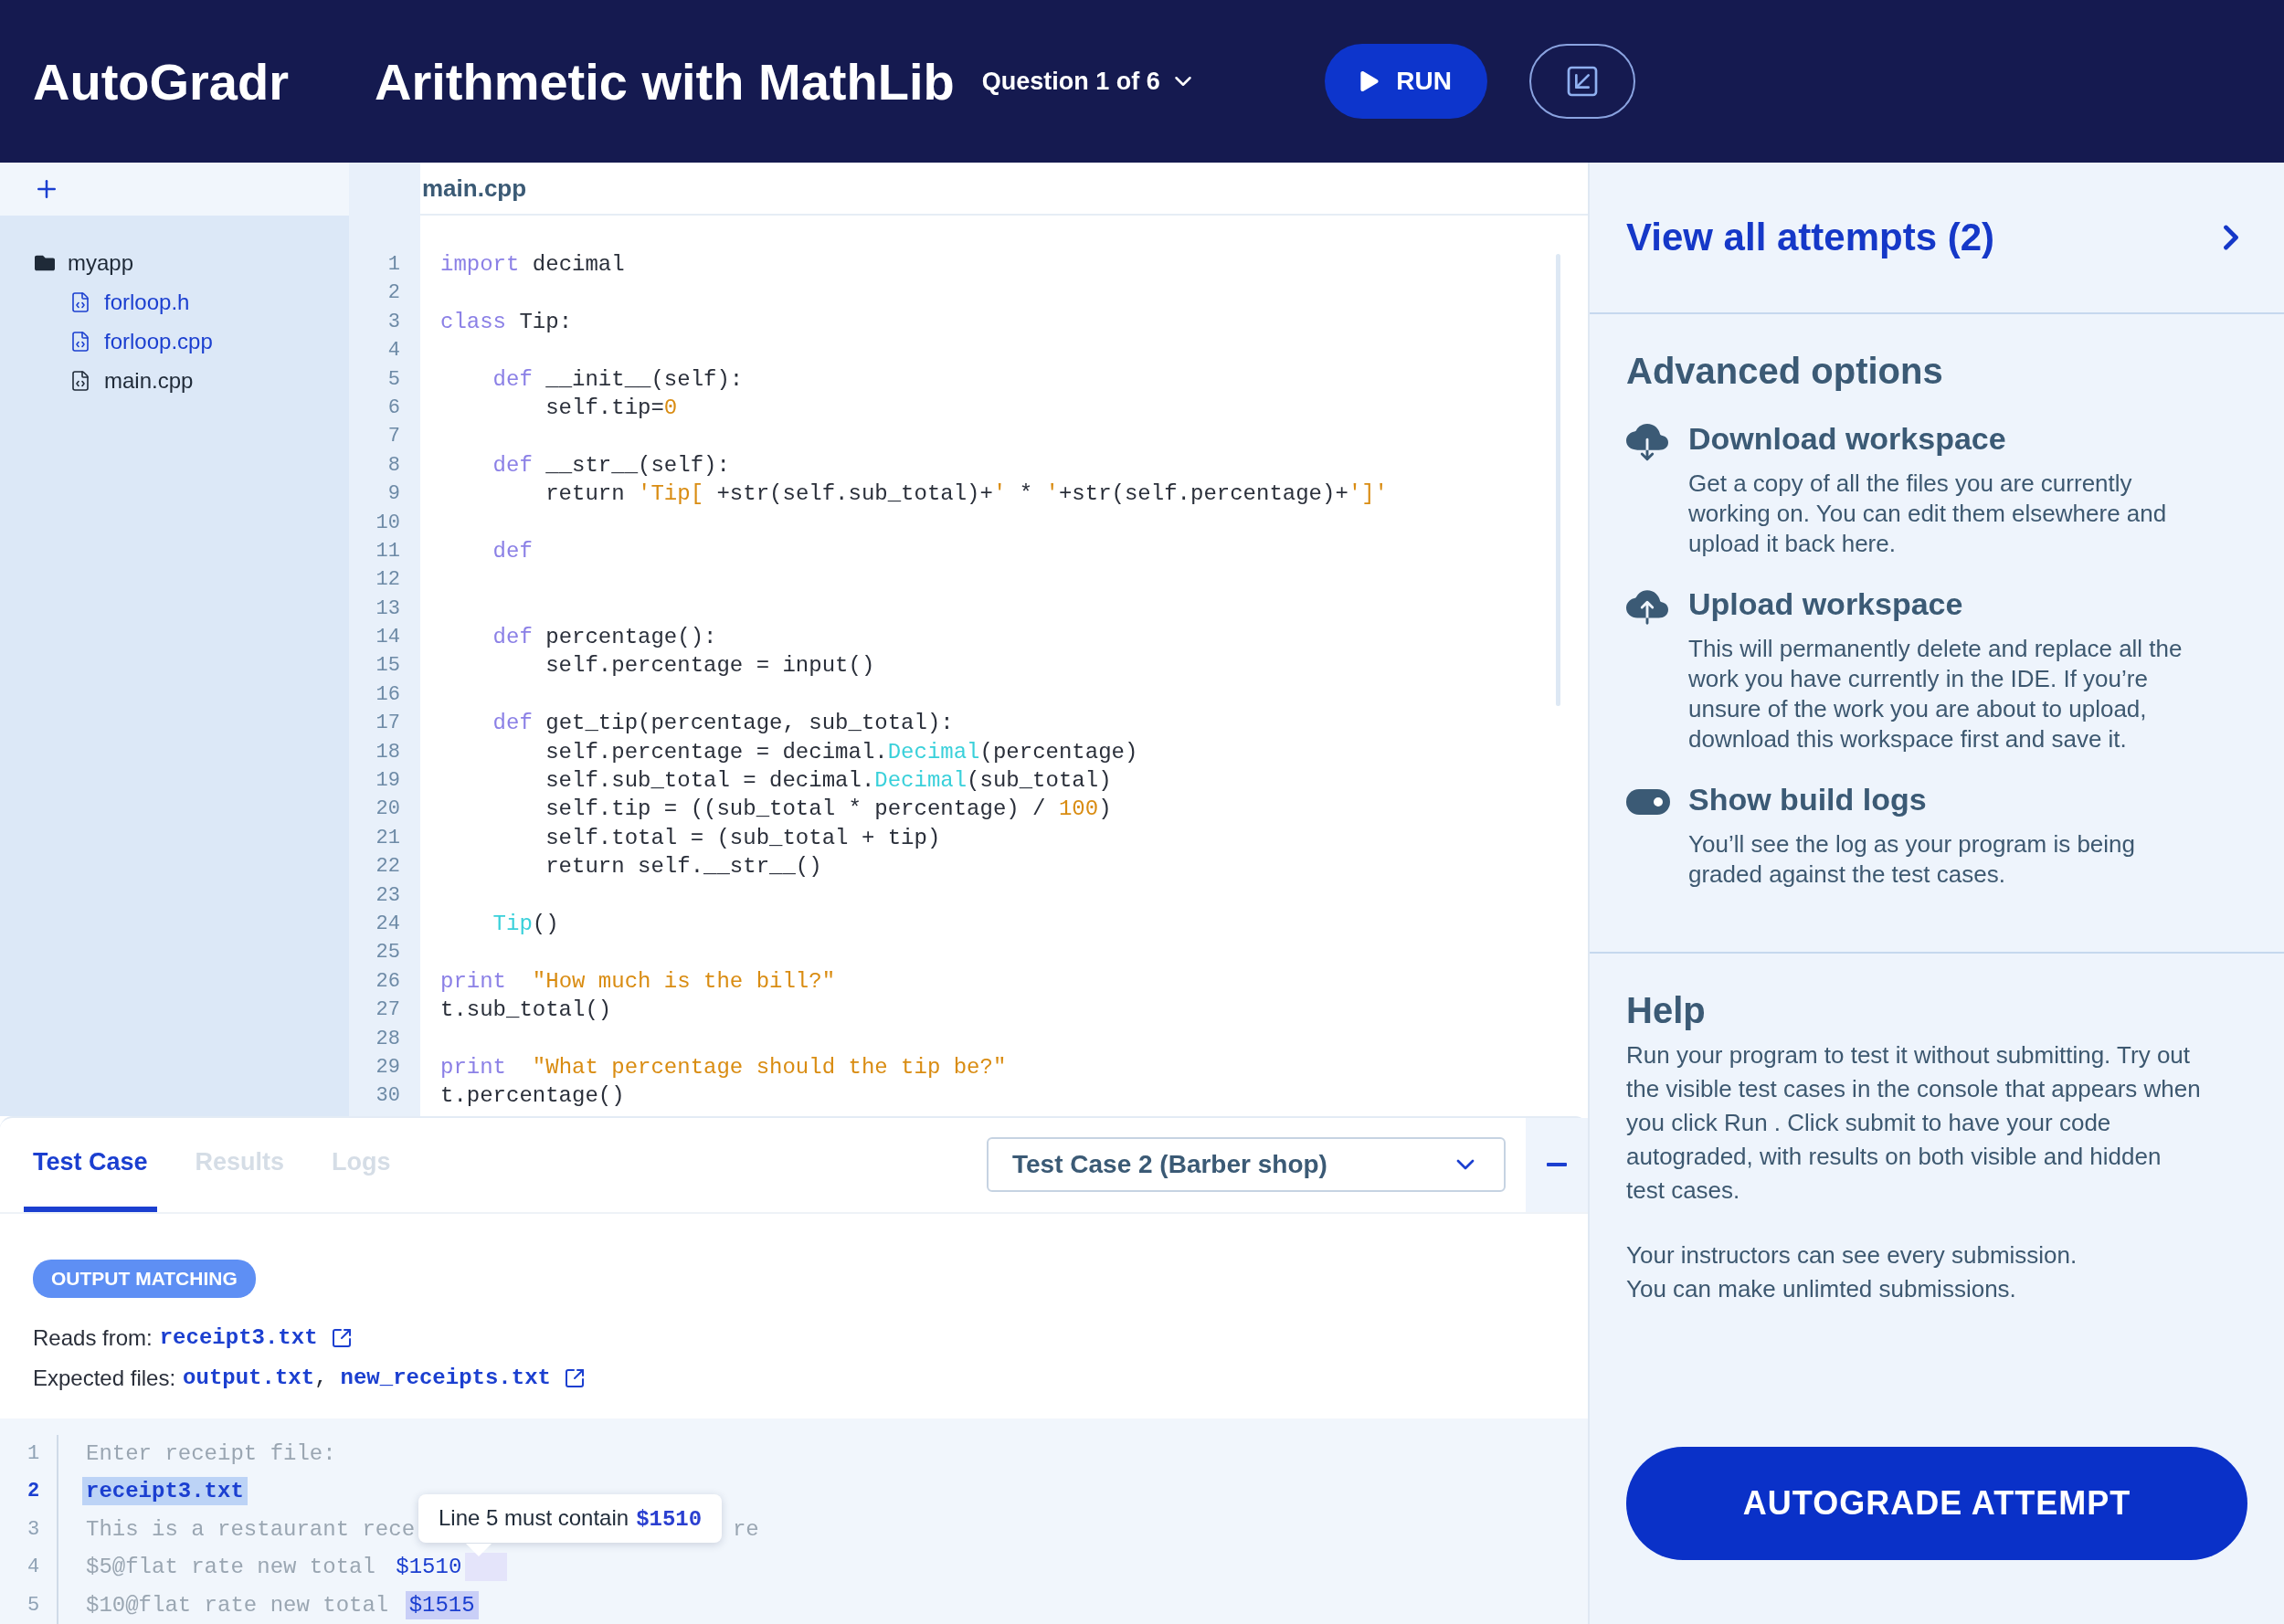 Image resolution: width=2284 pixels, height=1624 pixels. I want to click on line-number: 6, so click(393, 408).